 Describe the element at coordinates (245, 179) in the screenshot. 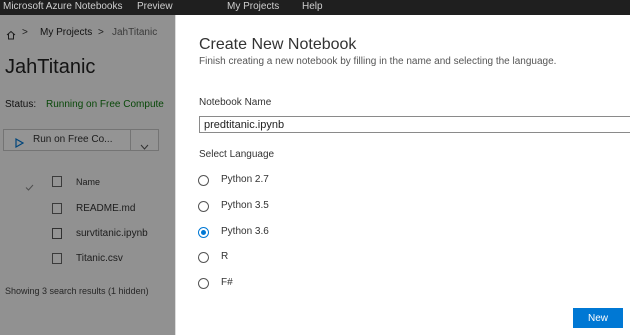

I see `radio-label: Python 2.7` at that location.